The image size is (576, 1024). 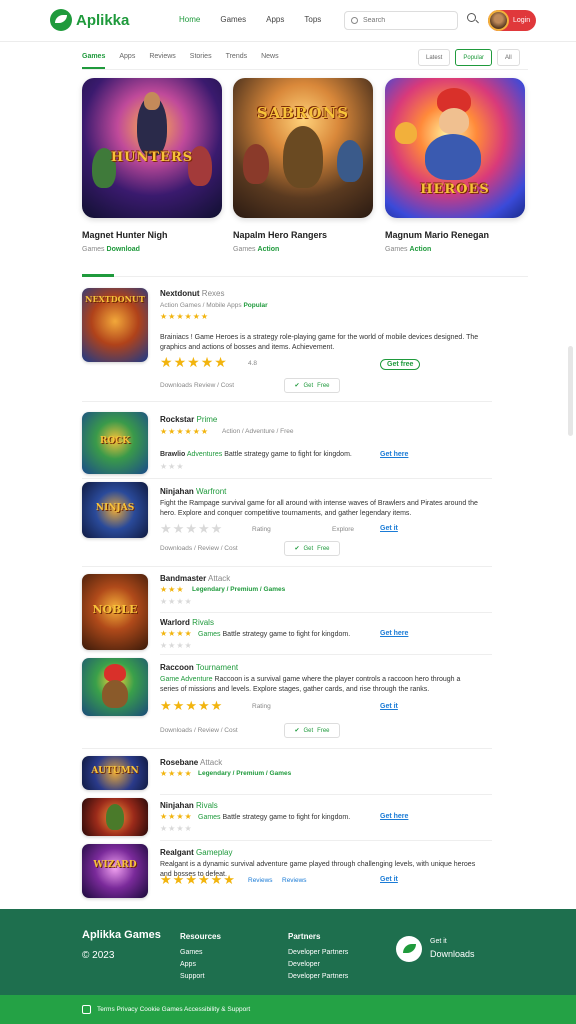 What do you see at coordinates (188, 419) in the screenshot?
I see `item-title: Rockstar Prime` at bounding box center [188, 419].